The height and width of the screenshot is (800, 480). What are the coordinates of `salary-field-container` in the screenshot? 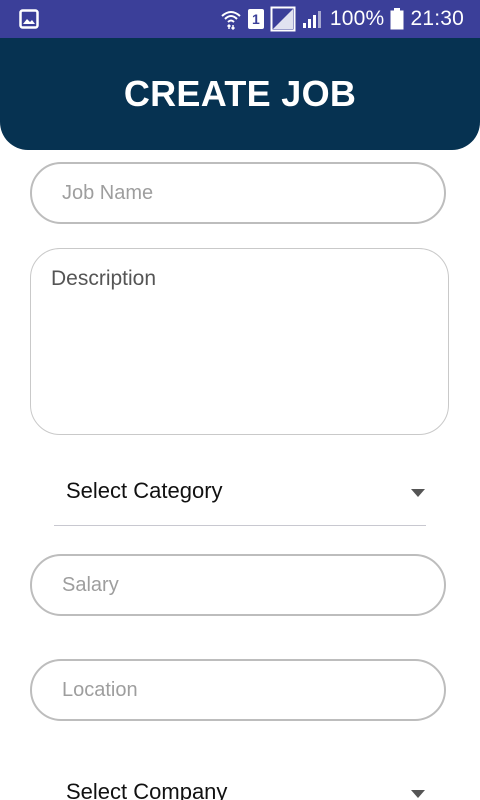 It's located at (238, 585).